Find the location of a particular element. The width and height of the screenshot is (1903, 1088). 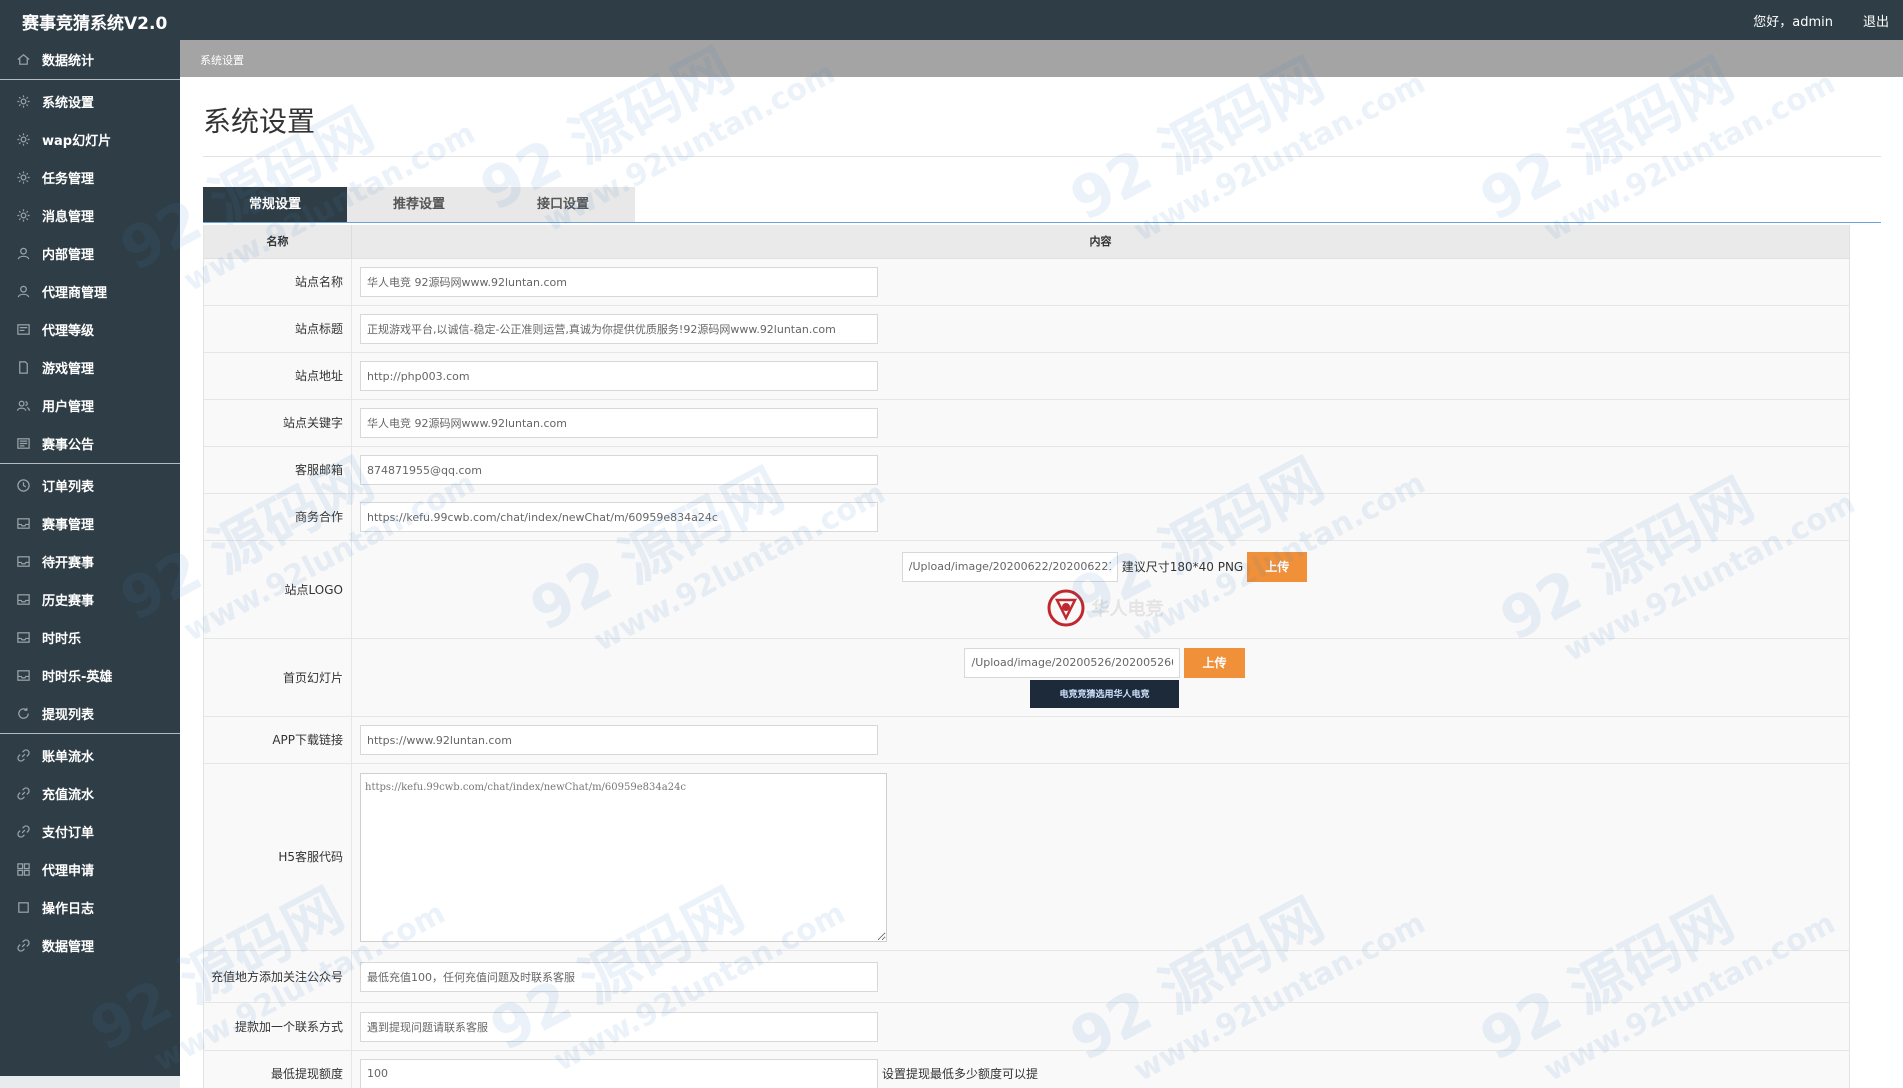

field-label: 站点名称 is located at coordinates (278, 282).